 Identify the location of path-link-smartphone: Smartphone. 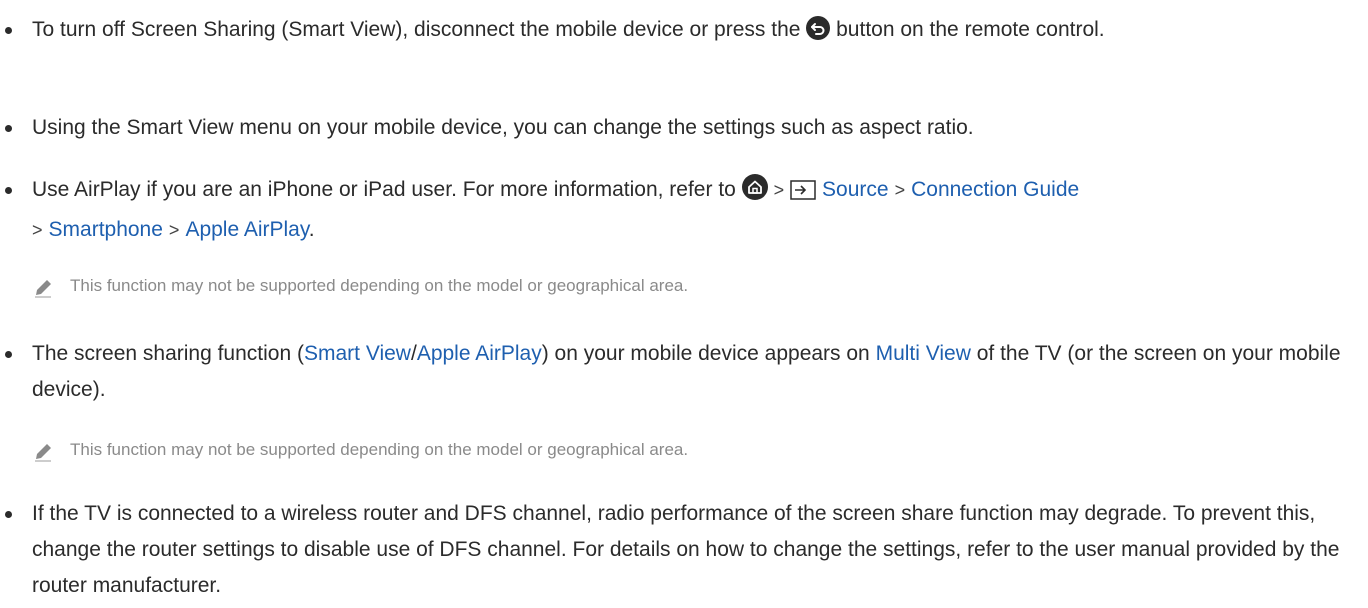
(106, 229).